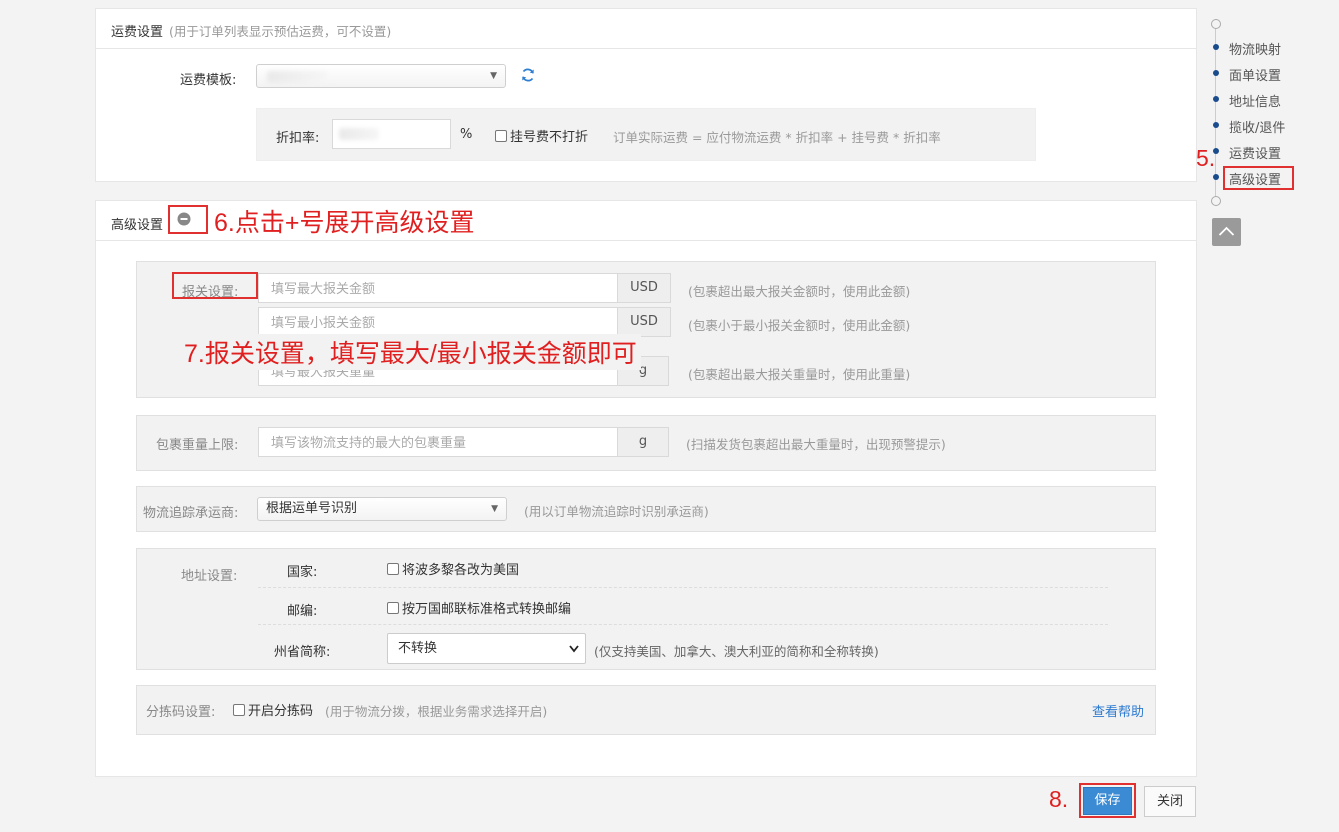 The width and height of the screenshot is (1339, 832). What do you see at coordinates (644, 288) in the screenshot?
I see `currency-addon-usd: USD` at bounding box center [644, 288].